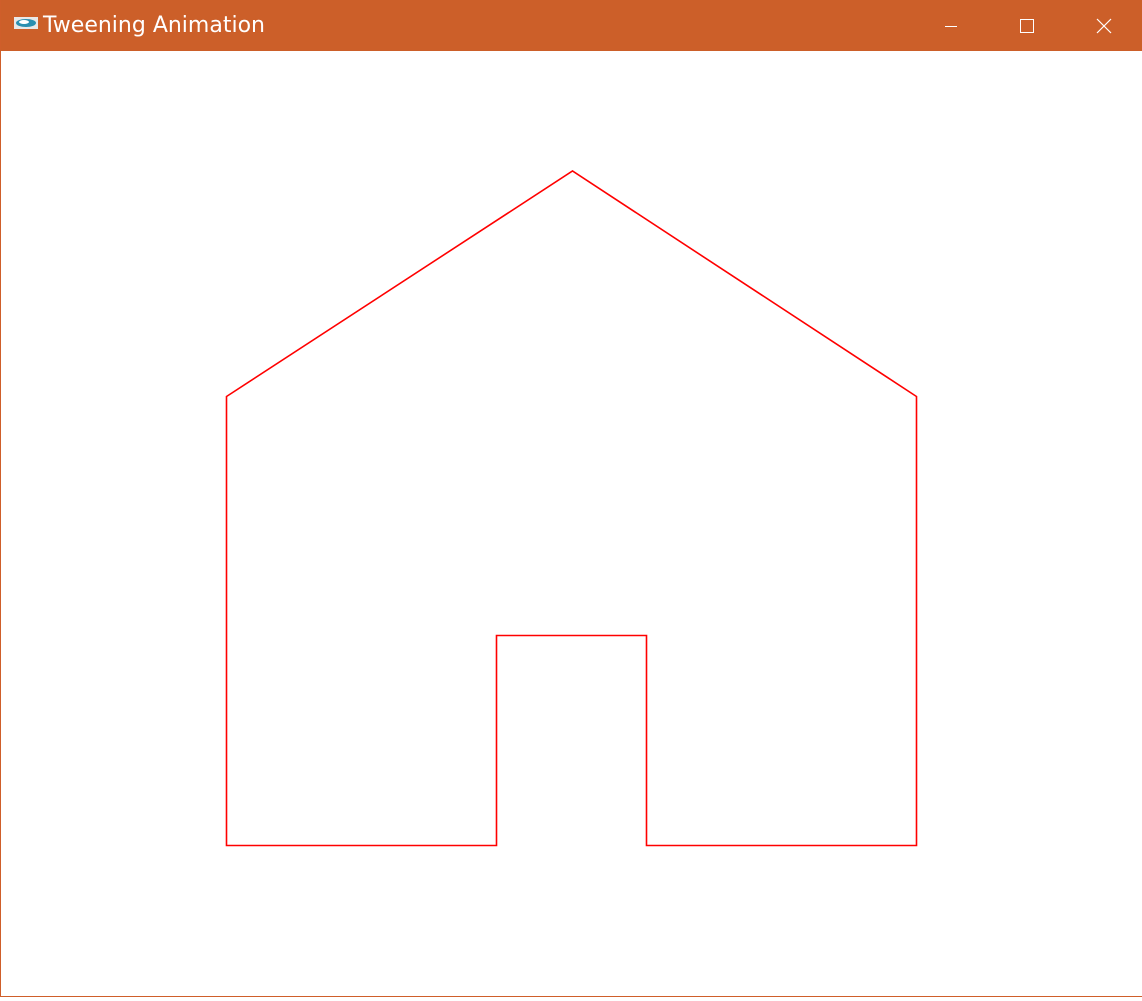 The image size is (1142, 1001). I want to click on title-bar: Tweening Animation, so click(571, 25).